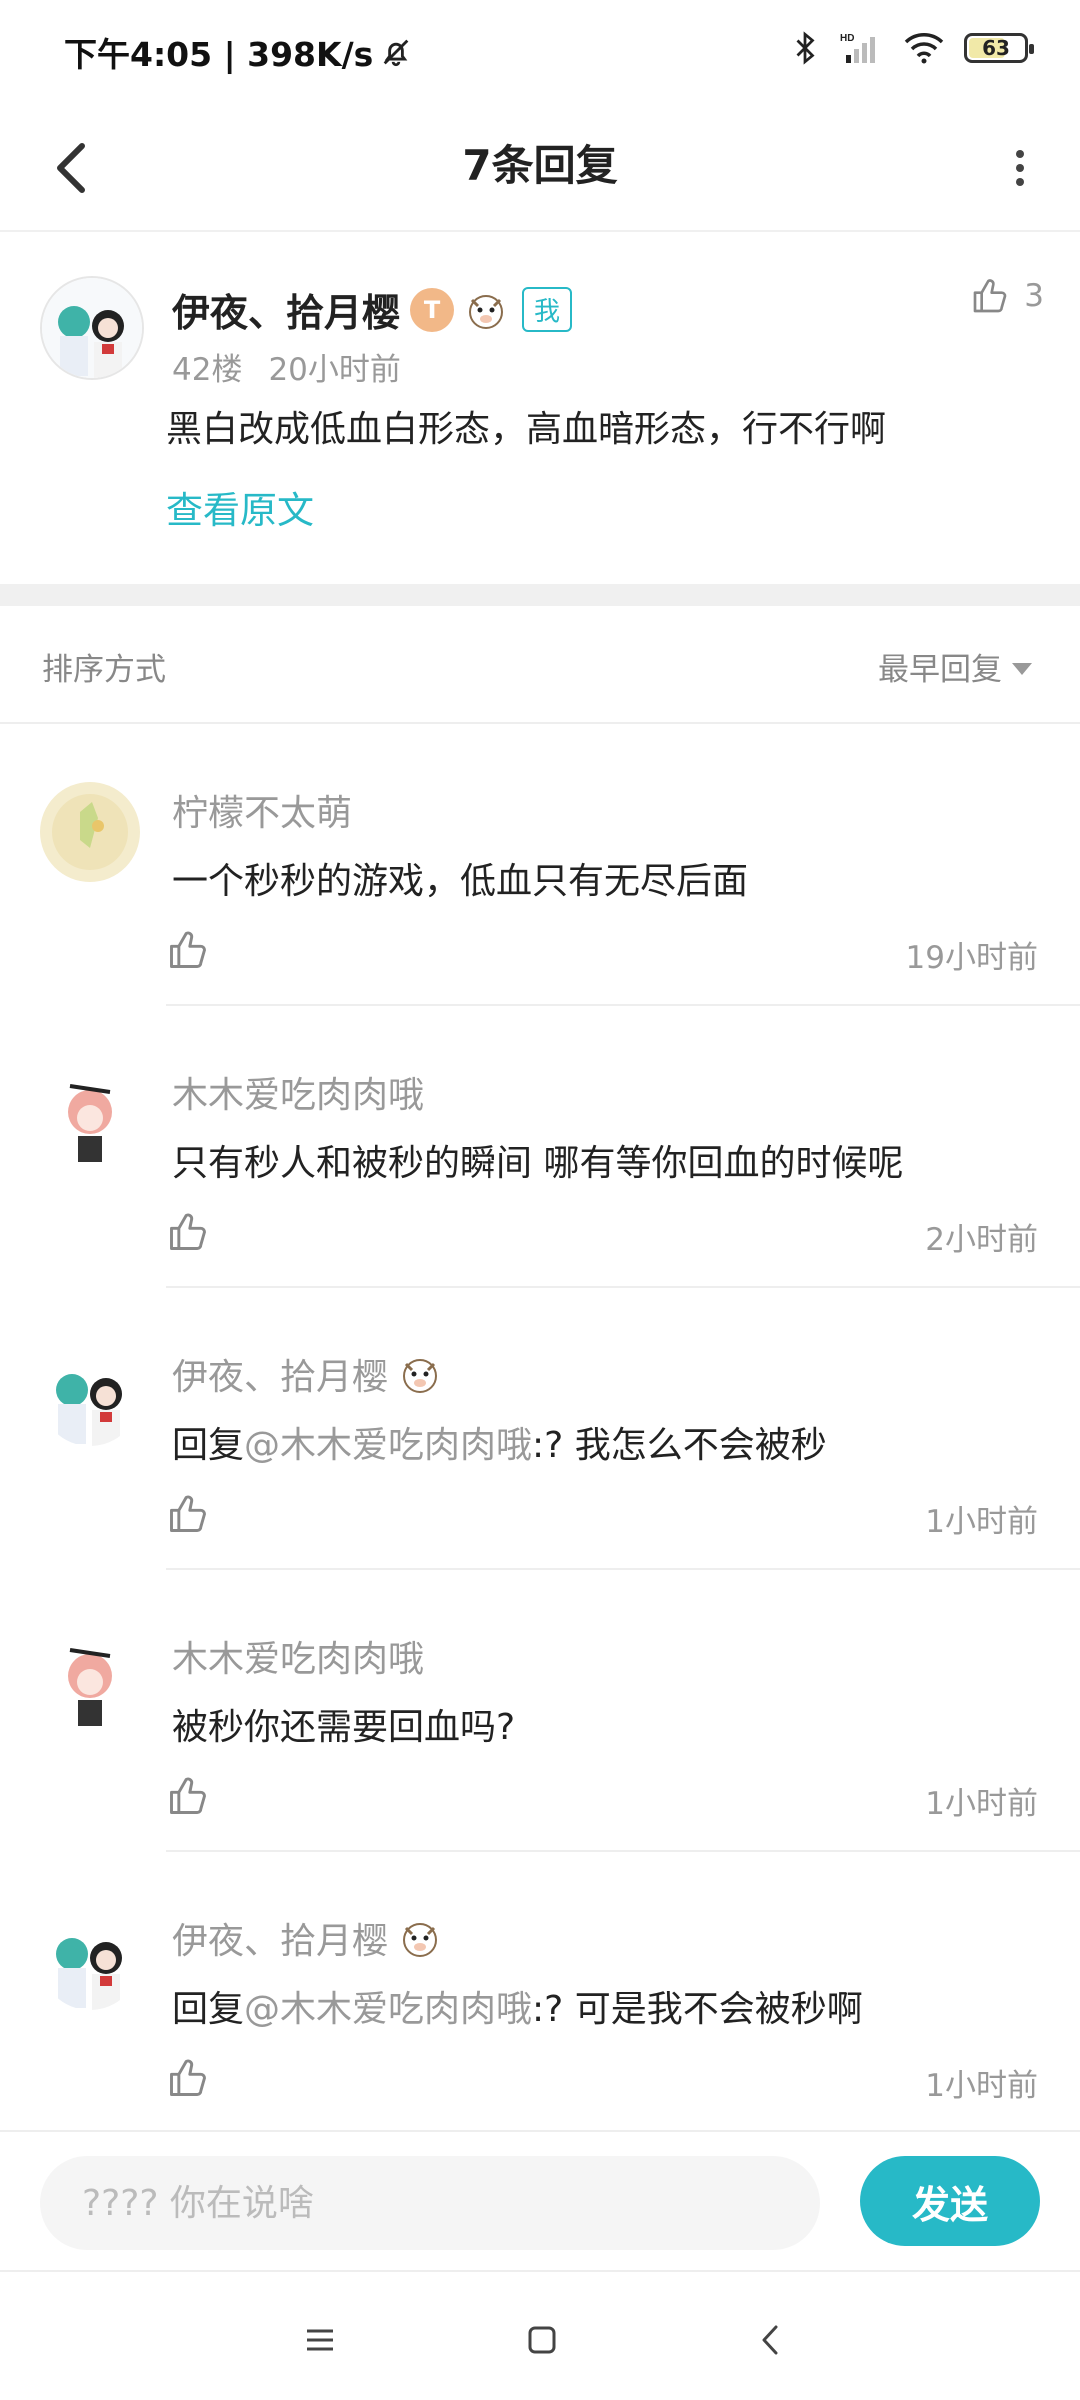  Describe the element at coordinates (679, 1445) in the screenshot. I see `reply-text: :? 我怎么不会被秒` at that location.